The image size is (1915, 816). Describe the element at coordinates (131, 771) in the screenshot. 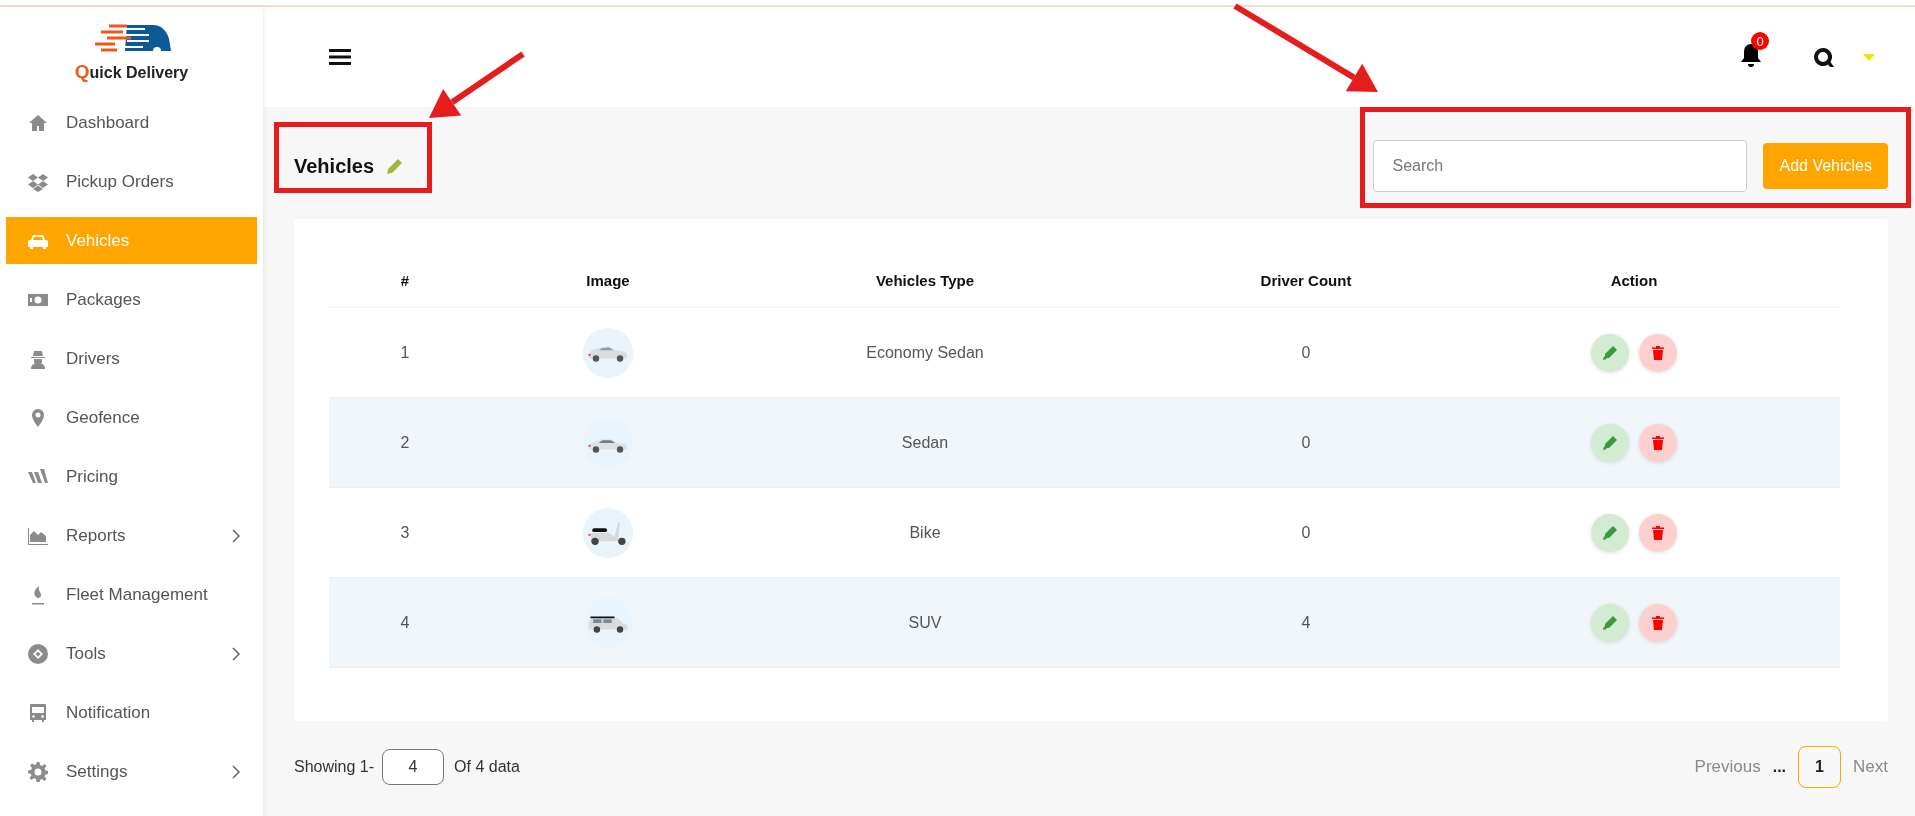

I see `sidebar-item: Settings` at that location.